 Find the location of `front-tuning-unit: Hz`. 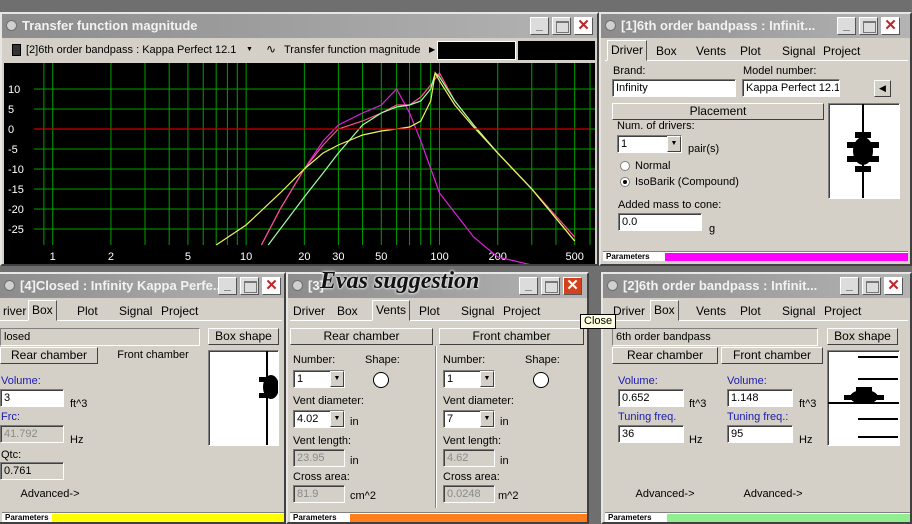

front-tuning-unit: Hz is located at coordinates (806, 440).